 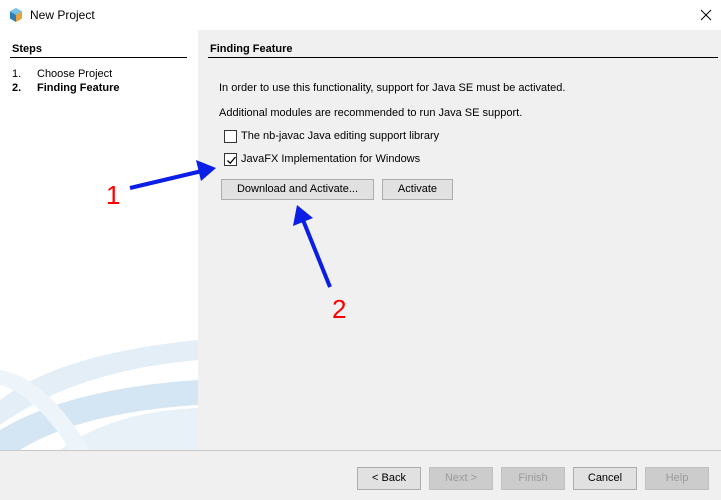 What do you see at coordinates (461, 478) in the screenshot?
I see `next-button: Next >` at bounding box center [461, 478].